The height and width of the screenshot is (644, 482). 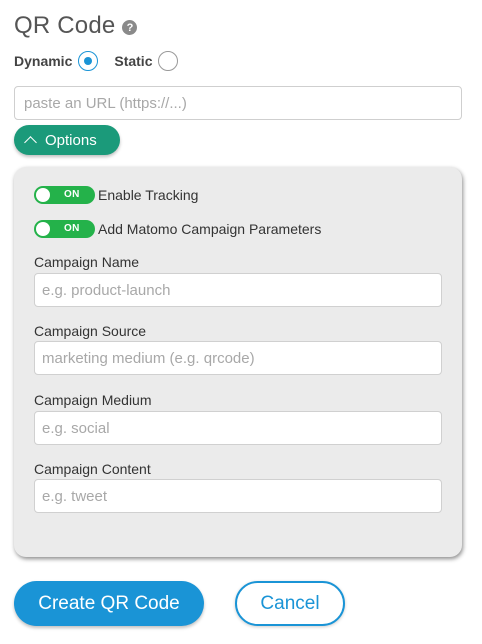 I want to click on options-label: Options, so click(x=71, y=140).